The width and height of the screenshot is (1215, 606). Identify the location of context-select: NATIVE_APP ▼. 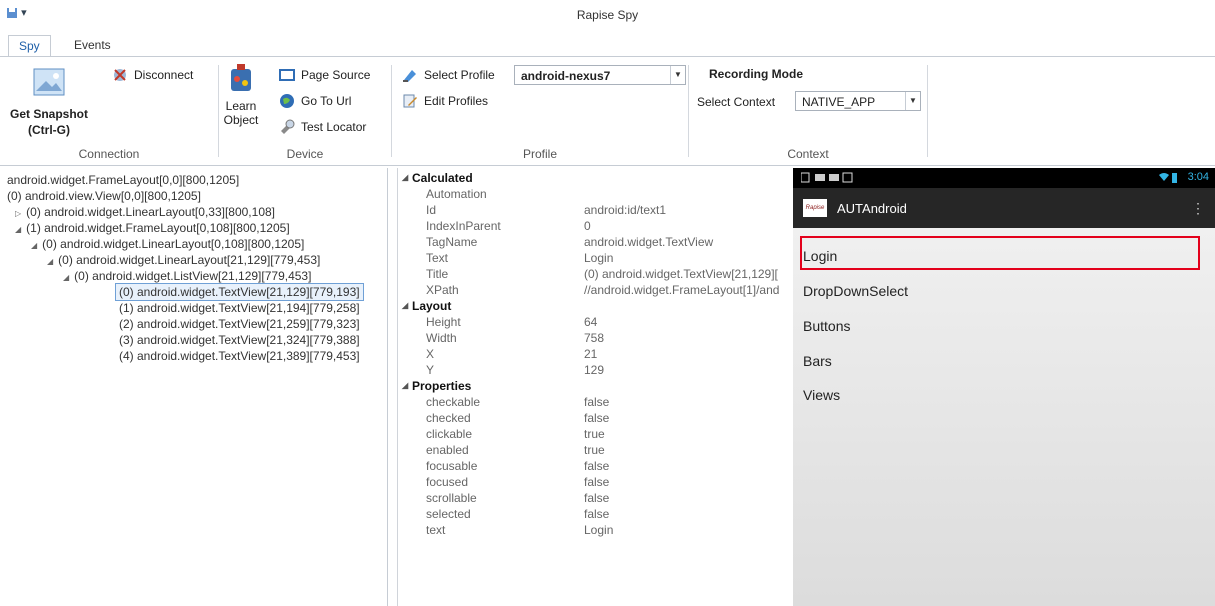
(858, 101).